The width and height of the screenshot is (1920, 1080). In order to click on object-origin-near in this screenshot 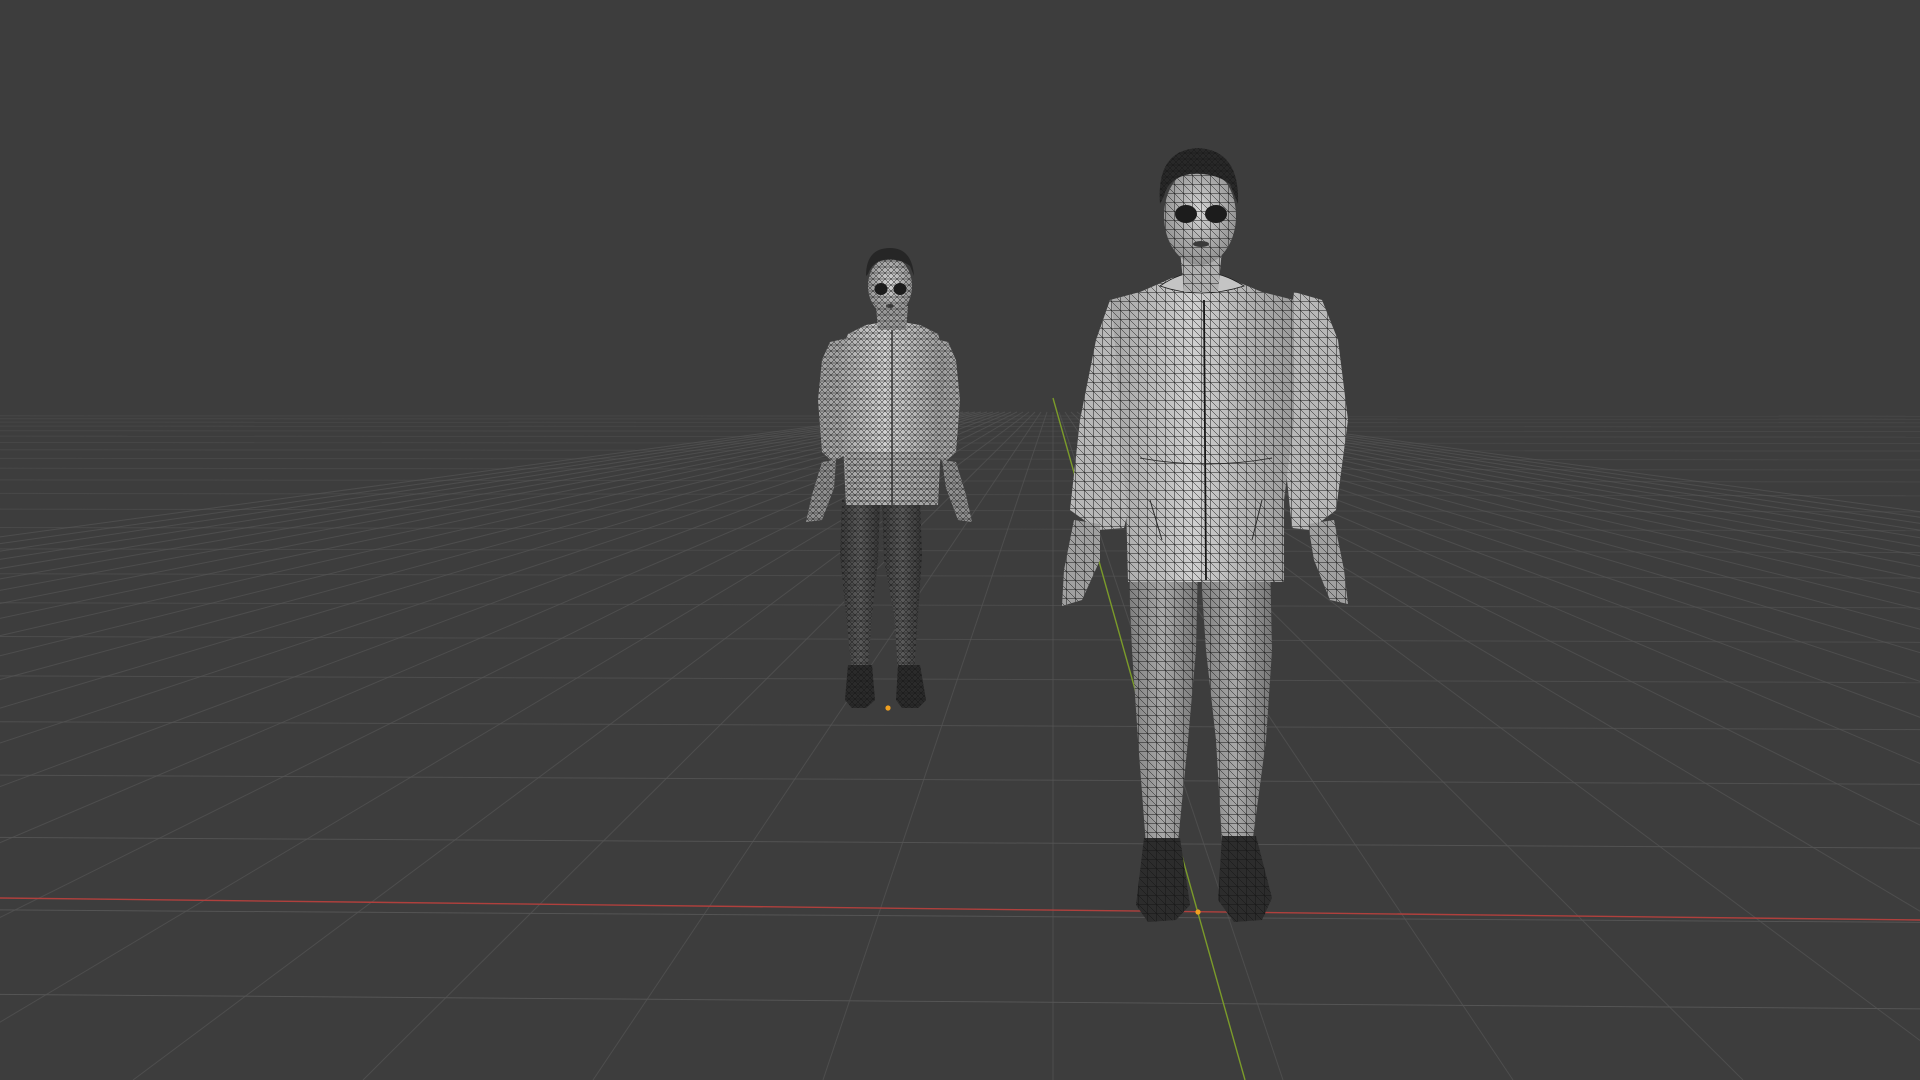, I will do `click(1198, 912)`.